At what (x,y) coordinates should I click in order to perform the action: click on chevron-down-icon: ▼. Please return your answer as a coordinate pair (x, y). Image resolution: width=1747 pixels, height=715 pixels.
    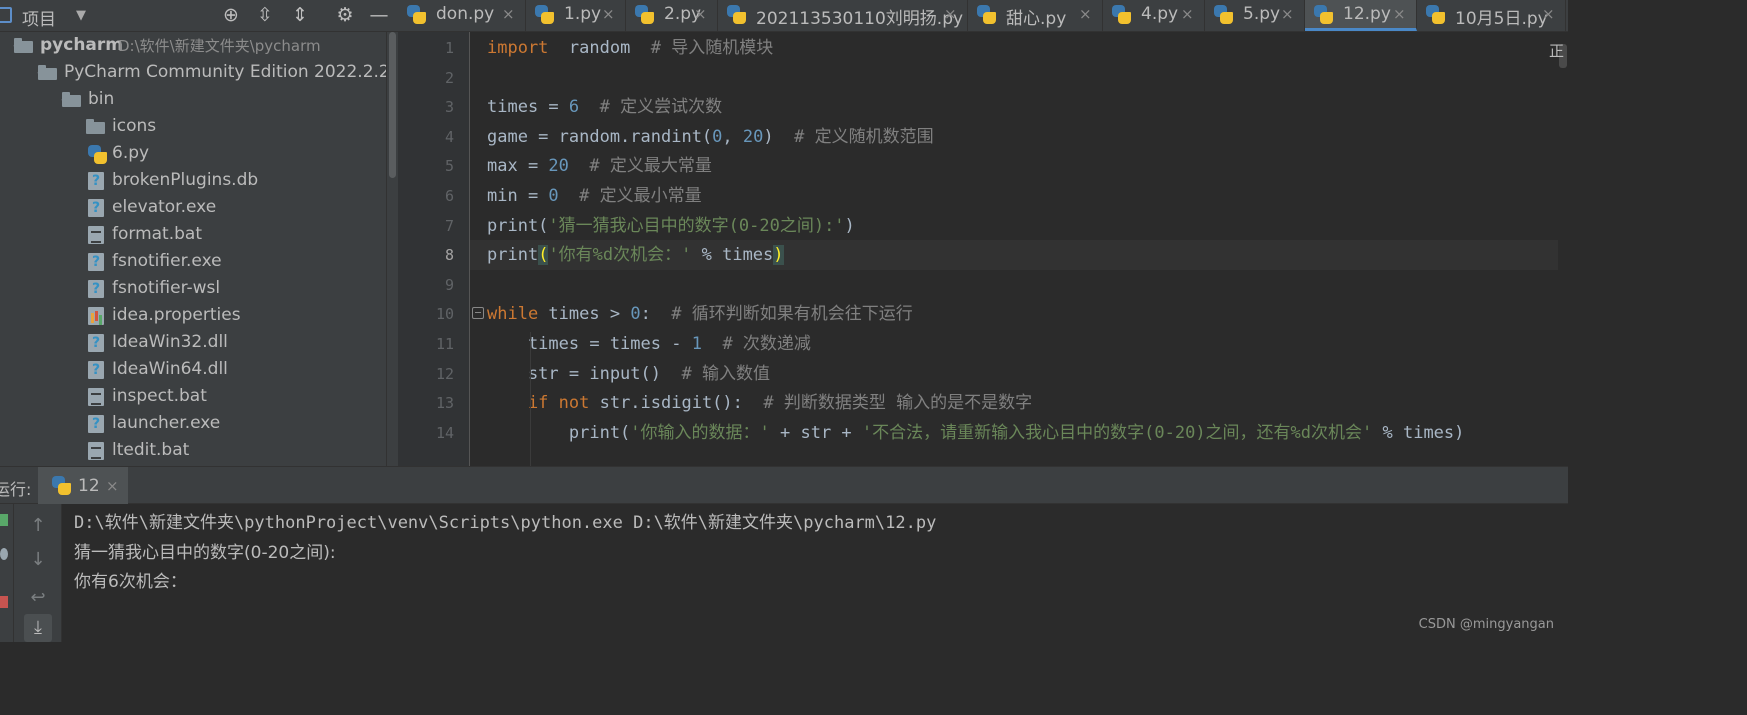
    Looking at the image, I should click on (81, 15).